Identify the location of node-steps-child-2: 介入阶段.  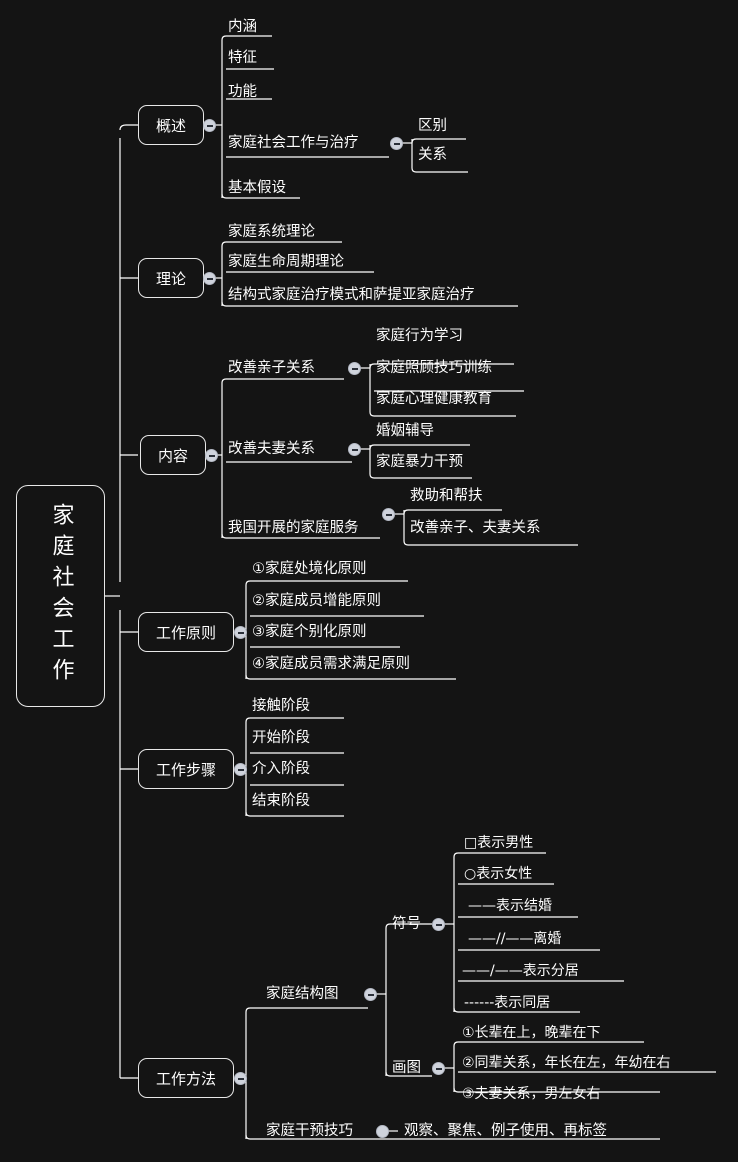
(281, 769).